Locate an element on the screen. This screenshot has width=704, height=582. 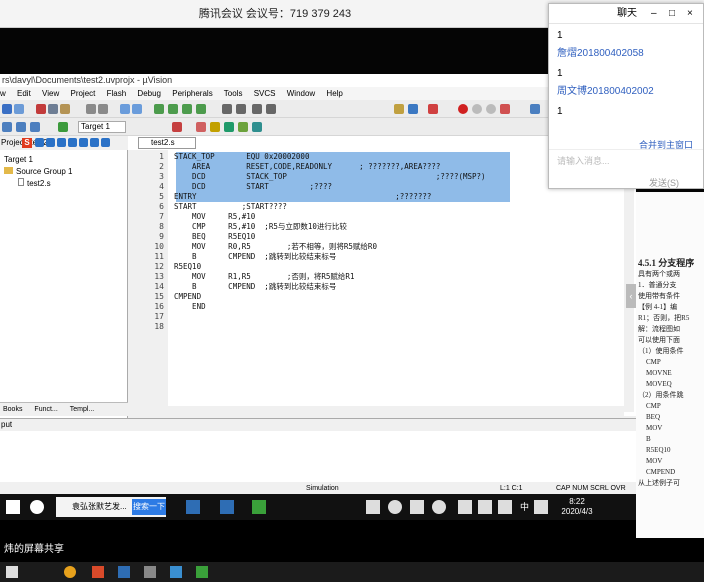
debug-icon is located at coordinates (433, 109).